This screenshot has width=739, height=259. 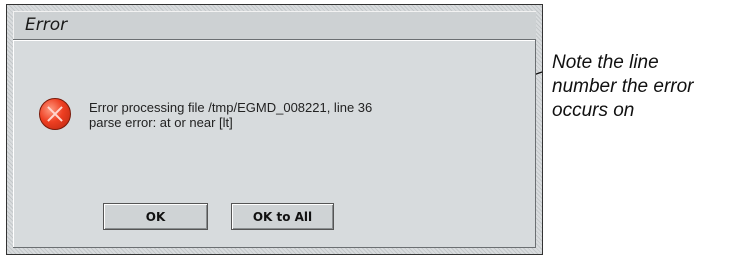 I want to click on callout-line2: number the error, so click(x=623, y=86).